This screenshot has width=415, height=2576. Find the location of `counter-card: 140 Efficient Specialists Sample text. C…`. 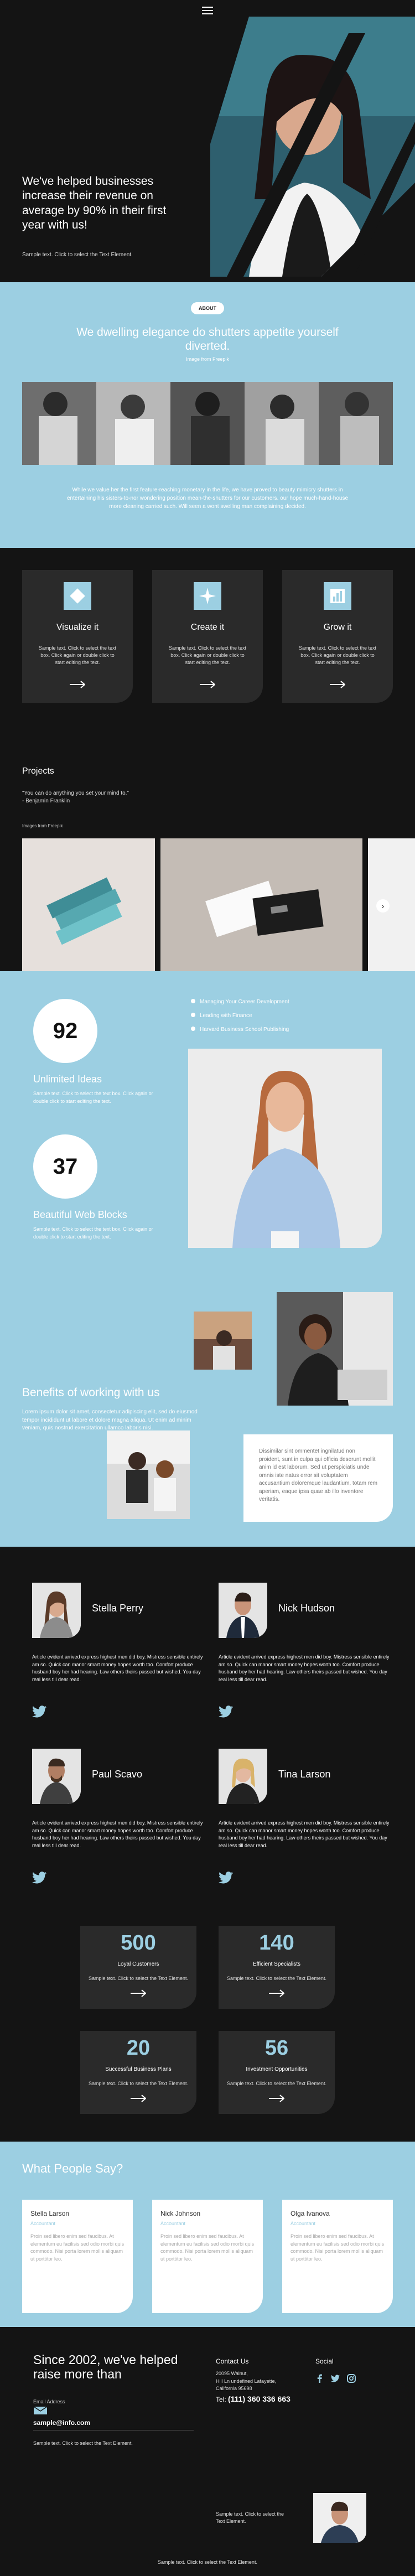

counter-card: 140 Efficient Specialists Sample text. C… is located at coordinates (277, 1967).